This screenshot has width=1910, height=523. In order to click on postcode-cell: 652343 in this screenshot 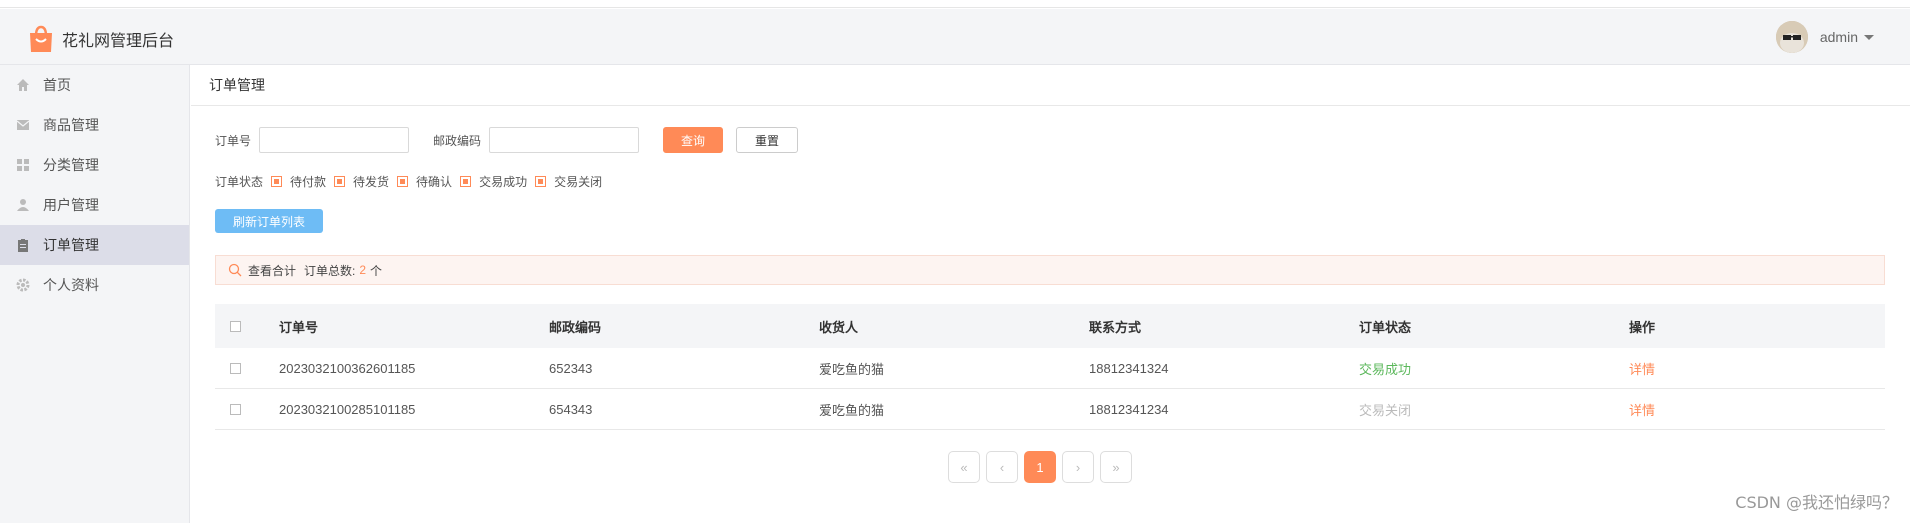, I will do `click(571, 368)`.